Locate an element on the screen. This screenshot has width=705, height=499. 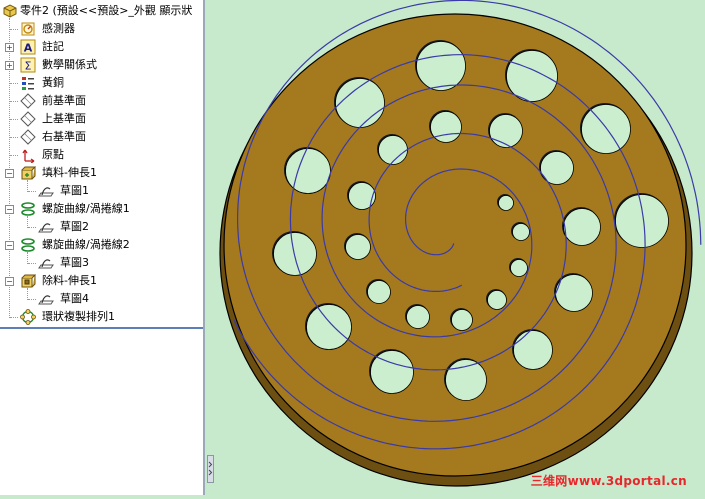
tree-item-top-plane: 上基準面 is located at coordinates (102, 119).